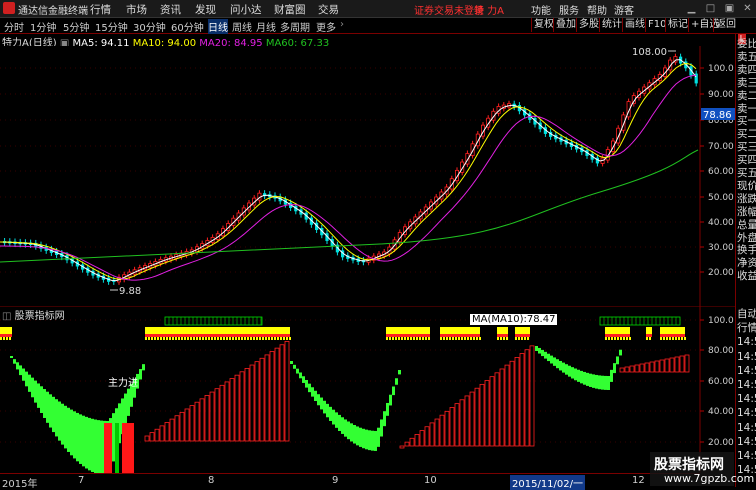  What do you see at coordinates (43, 26) in the screenshot?
I see `period-1min: 1分钟` at bounding box center [43, 26].